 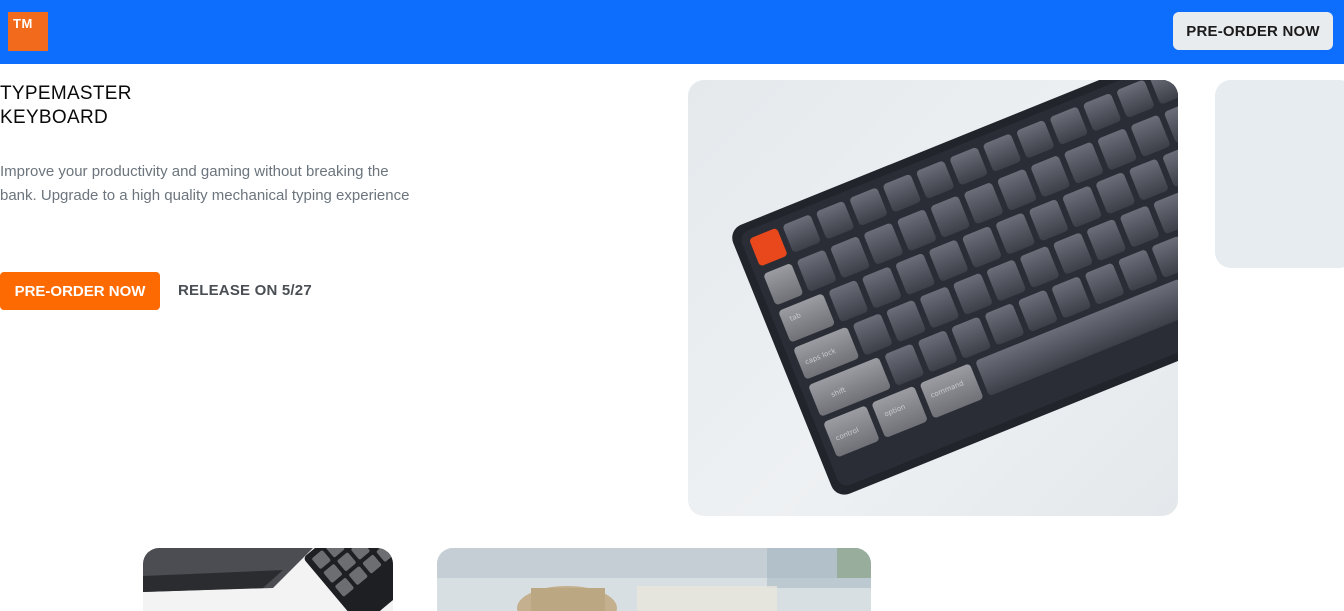 What do you see at coordinates (150, 106) in the screenshot?
I see `hero-title: TYPEMASTER KEYBOARD` at bounding box center [150, 106].